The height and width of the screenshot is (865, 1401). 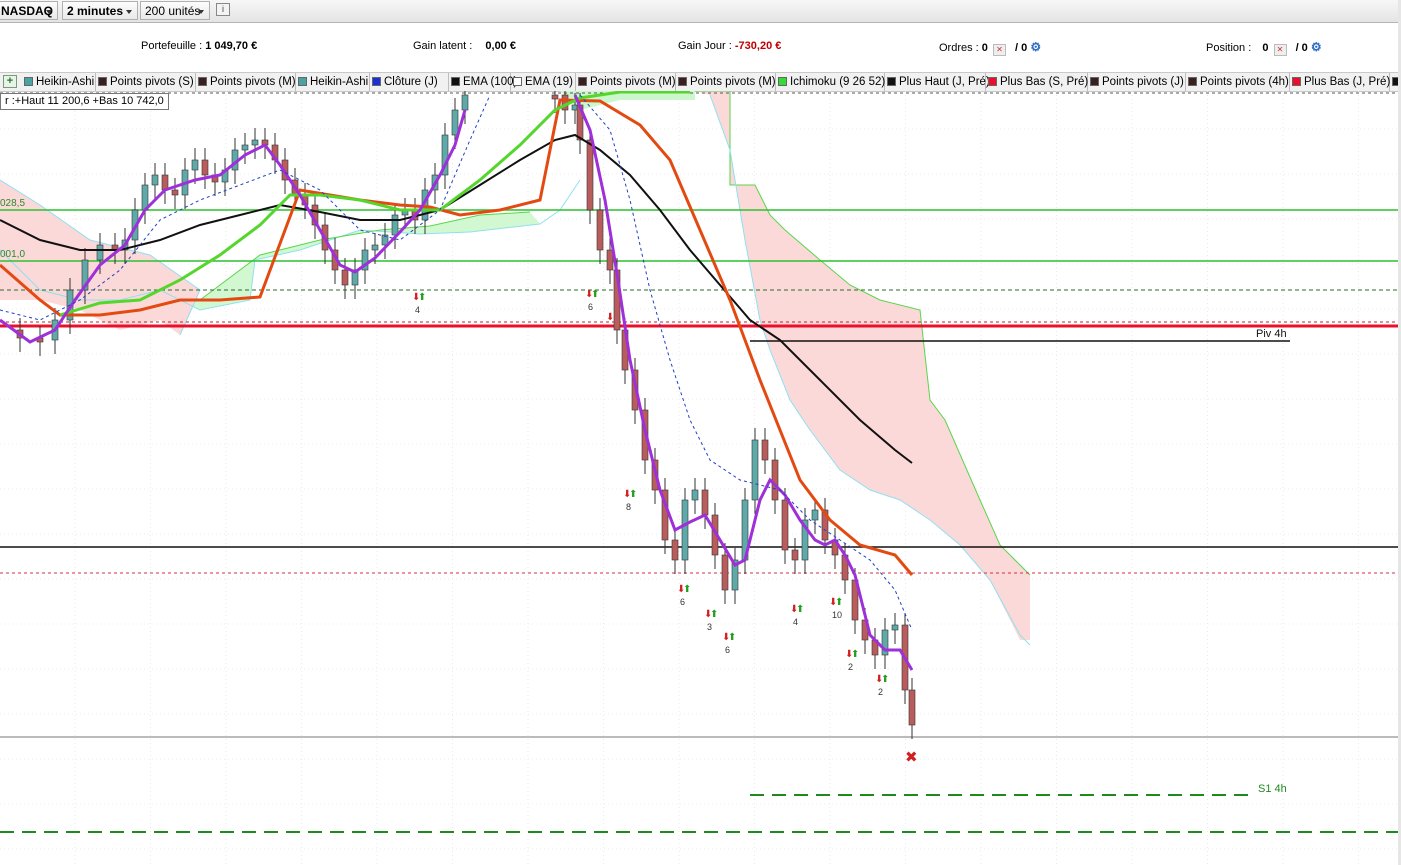 What do you see at coordinates (999, 50) in the screenshot?
I see `cancel-orders-icon: ✕` at bounding box center [999, 50].